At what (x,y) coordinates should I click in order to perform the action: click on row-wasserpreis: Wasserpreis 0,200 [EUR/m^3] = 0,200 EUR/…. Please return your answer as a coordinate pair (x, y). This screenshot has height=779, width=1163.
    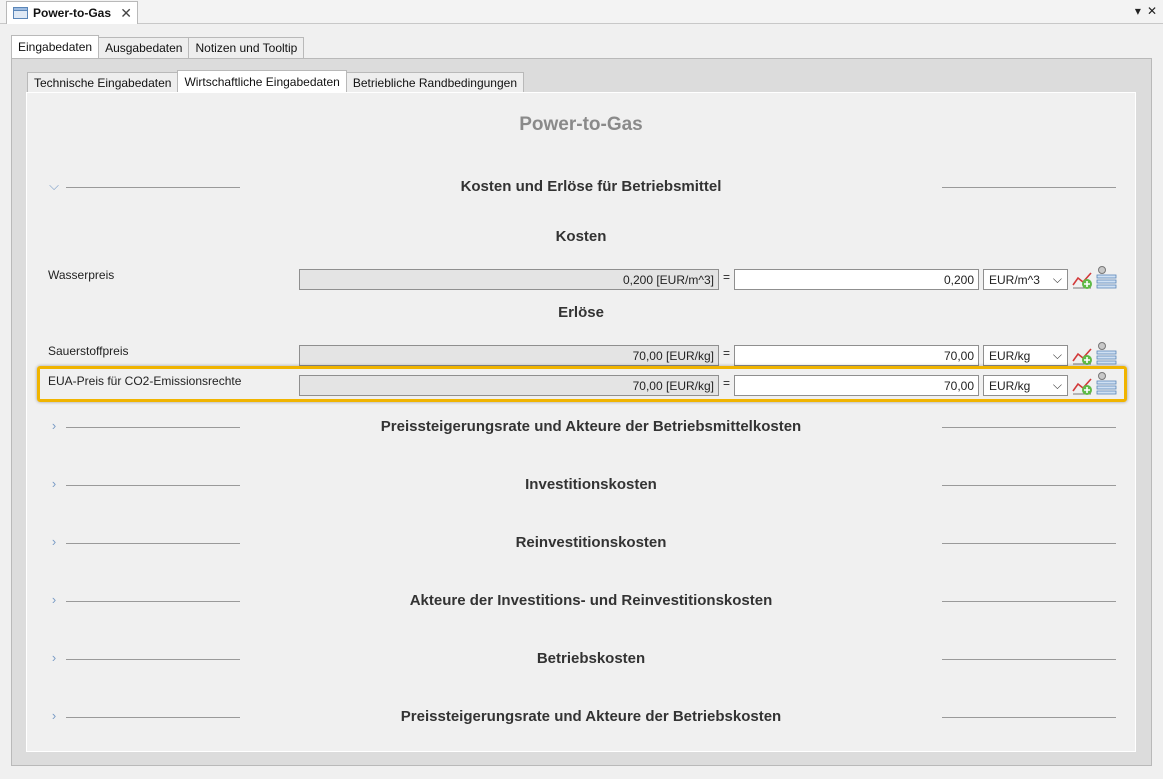
    Looking at the image, I should click on (581, 281).